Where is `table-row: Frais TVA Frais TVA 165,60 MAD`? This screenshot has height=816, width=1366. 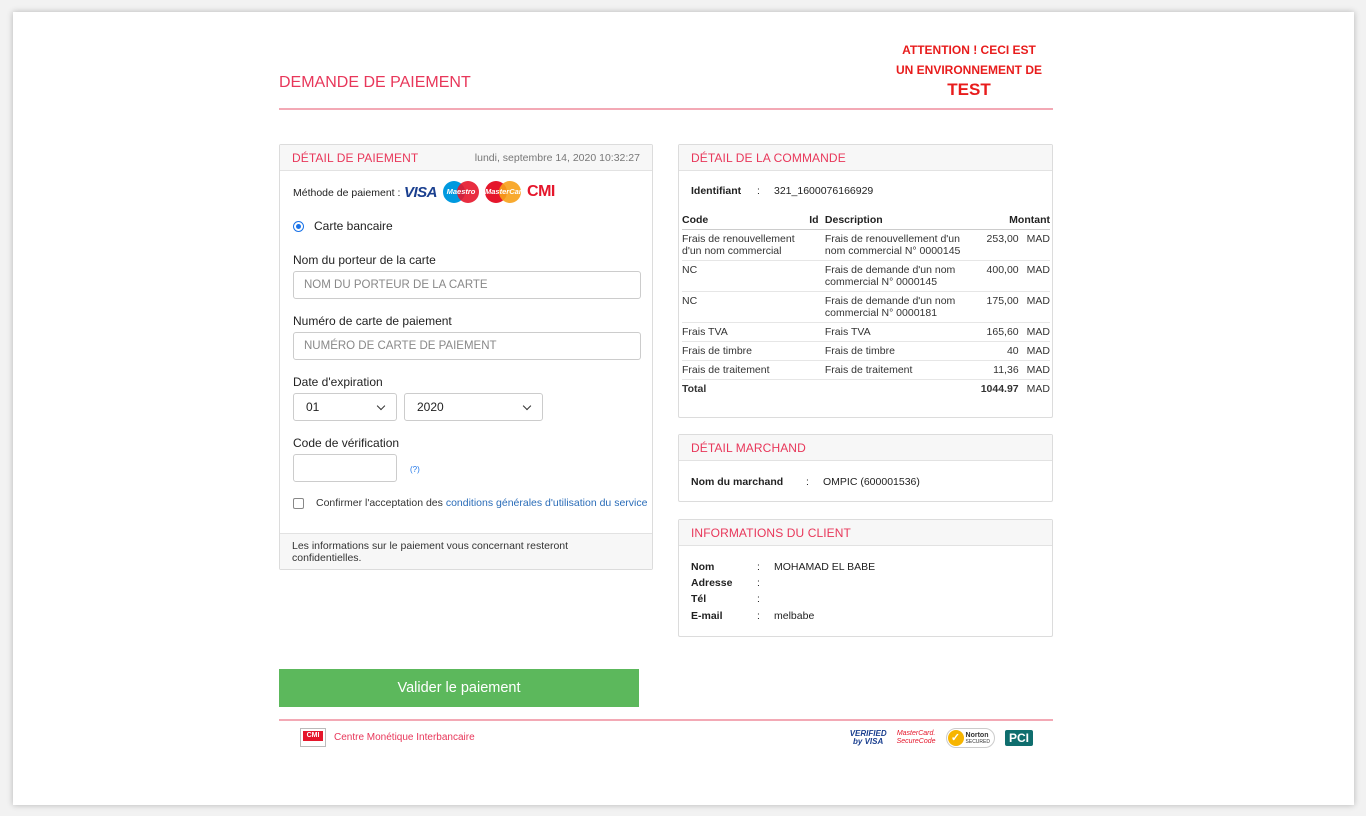 table-row: Frais TVA Frais TVA 165,60 MAD is located at coordinates (866, 332).